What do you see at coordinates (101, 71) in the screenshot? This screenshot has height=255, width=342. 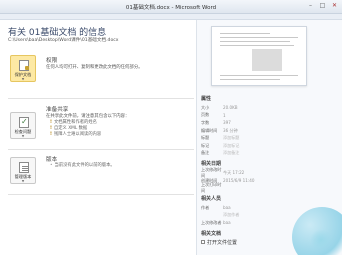 I see `permissions-section: 保护文档 ▼ 权限 任何人均可打开、复制和更改此文档的任何部分。` at bounding box center [101, 71].